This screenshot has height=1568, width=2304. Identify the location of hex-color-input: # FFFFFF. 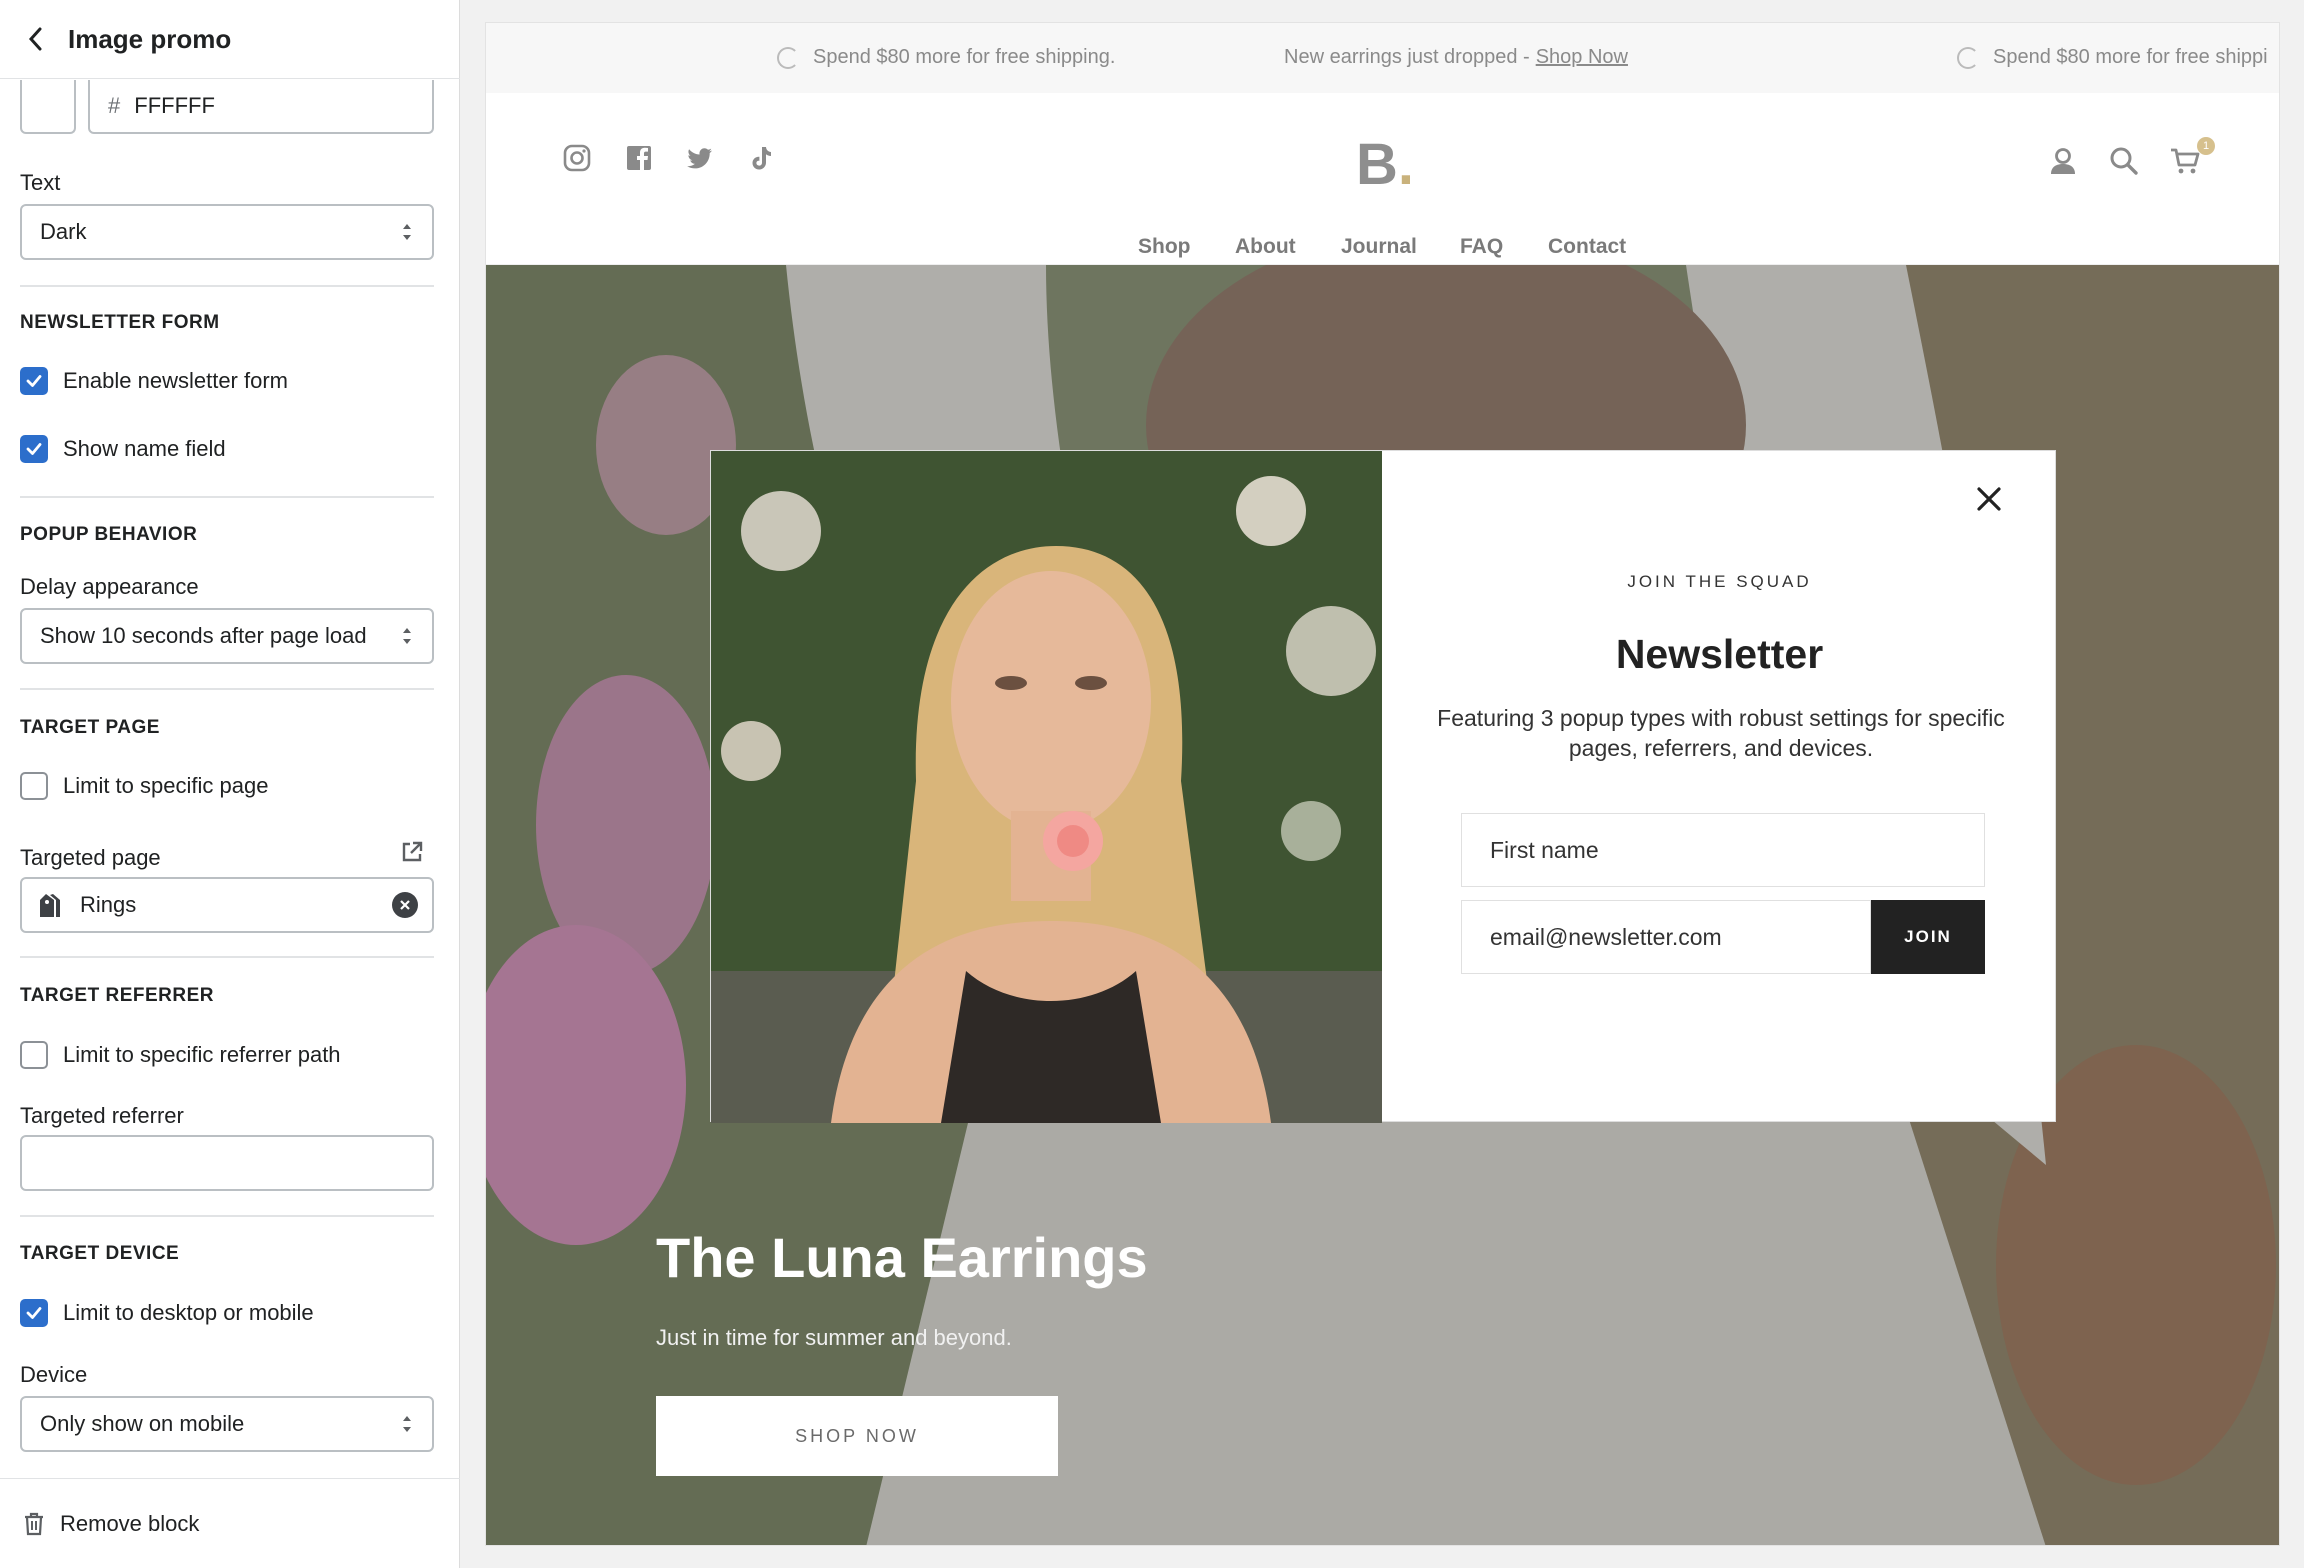
(261, 107).